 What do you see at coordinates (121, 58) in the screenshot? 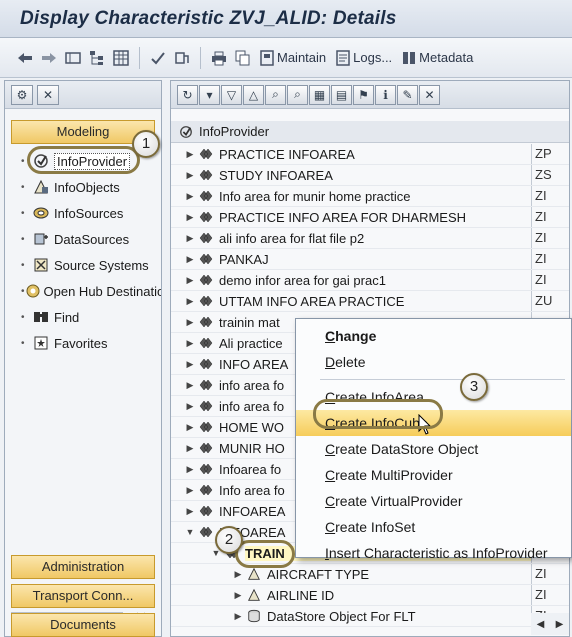
I see `table-icon` at bounding box center [121, 58].